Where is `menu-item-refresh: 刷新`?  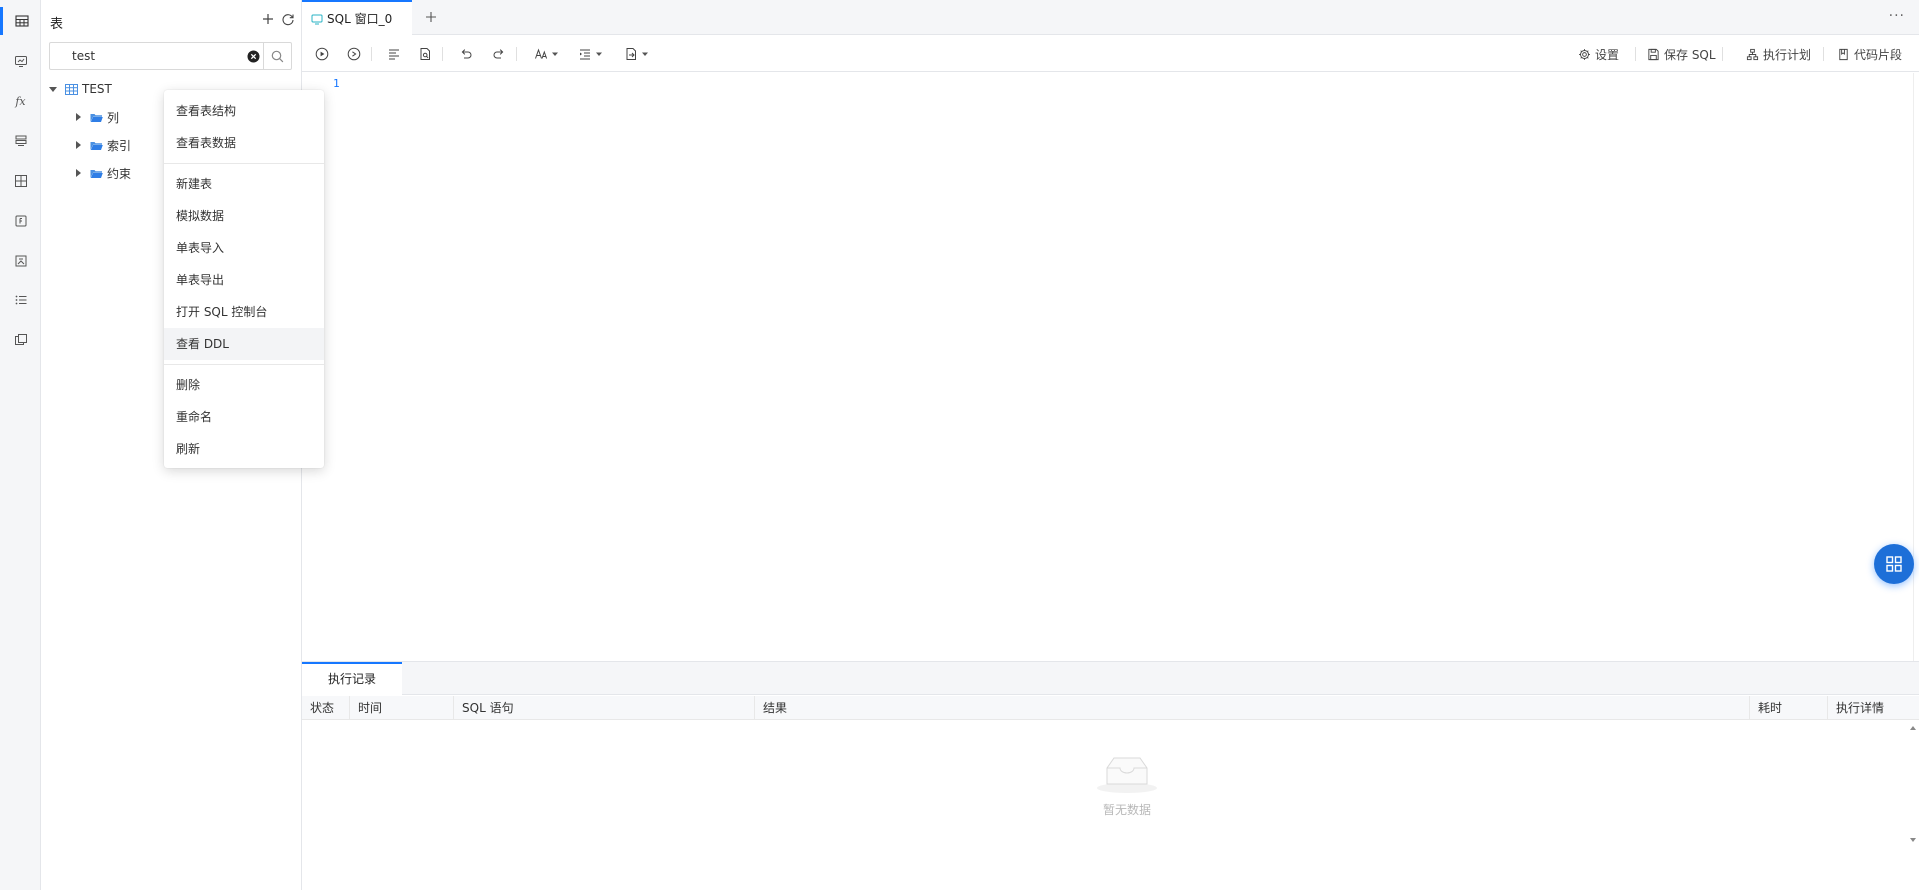
menu-item-refresh: 刷新 is located at coordinates (244, 449).